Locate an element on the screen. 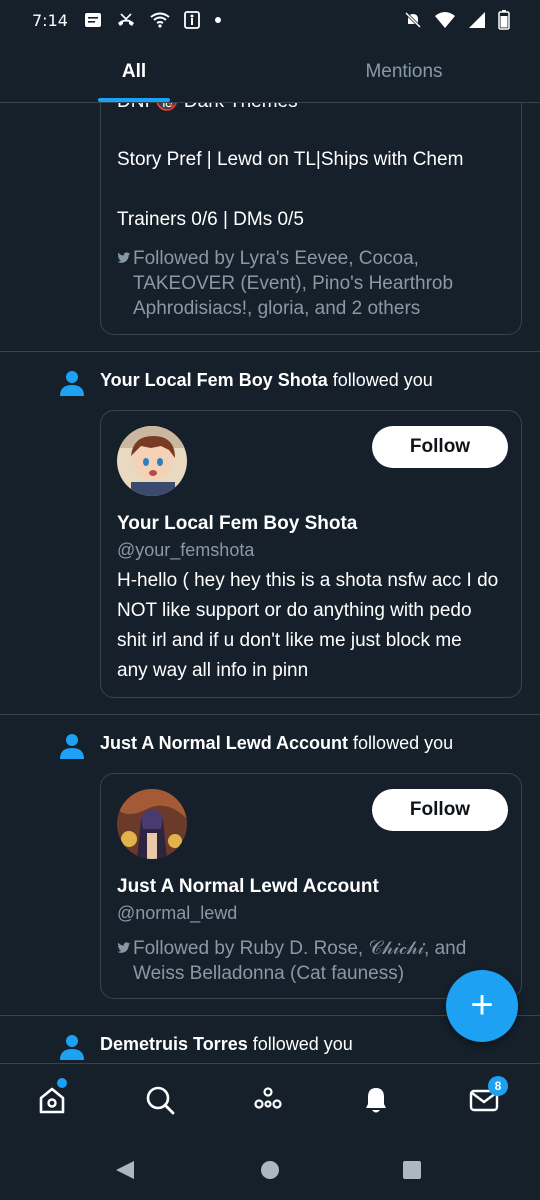 Image resolution: width=540 pixels, height=1200 pixels. followed-by-line: Aphrodisiacs!, gloria, and 2 others is located at coordinates (277, 308).